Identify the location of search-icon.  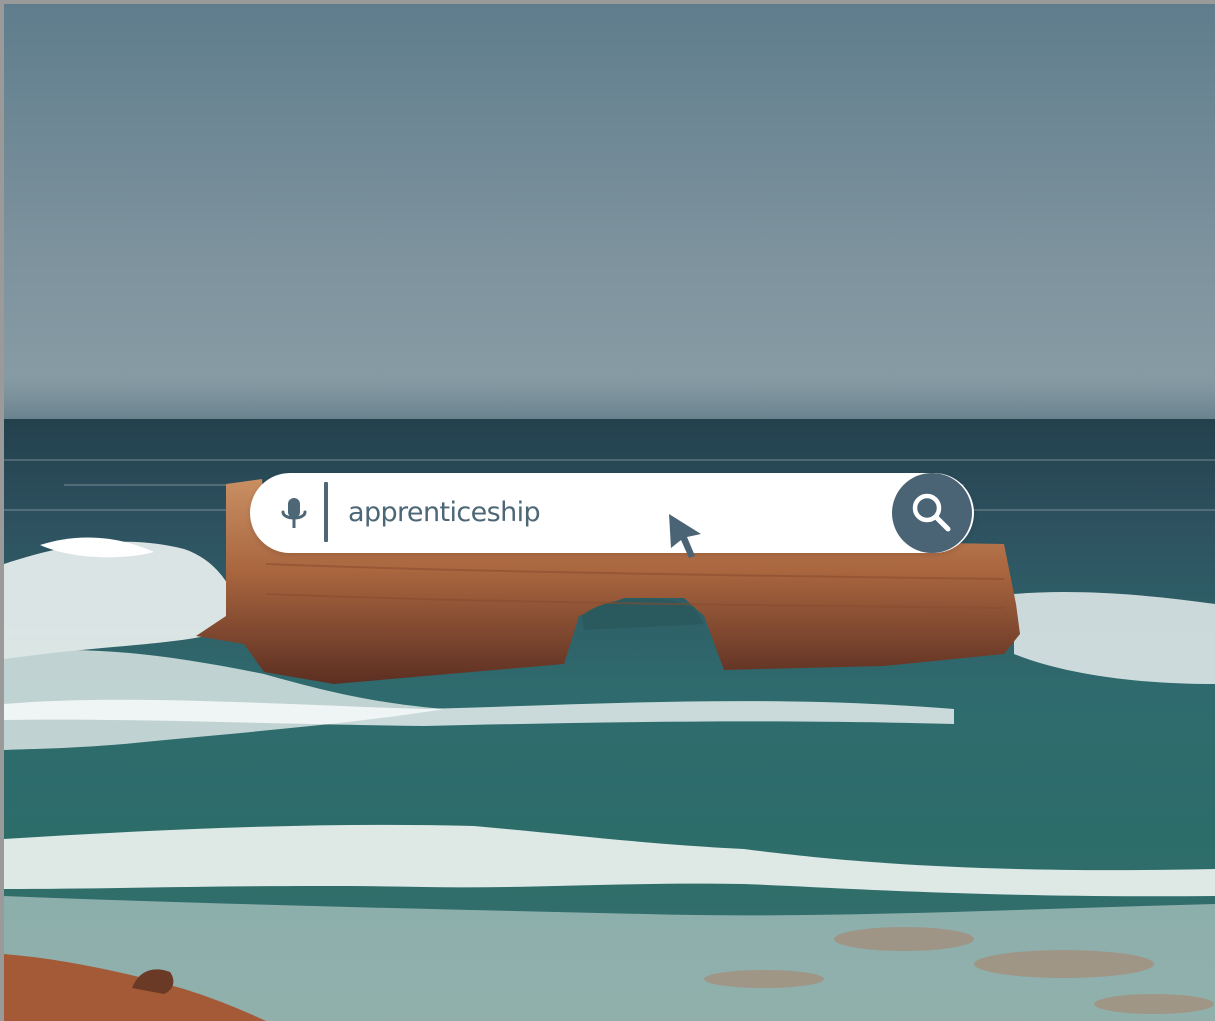
(931, 512).